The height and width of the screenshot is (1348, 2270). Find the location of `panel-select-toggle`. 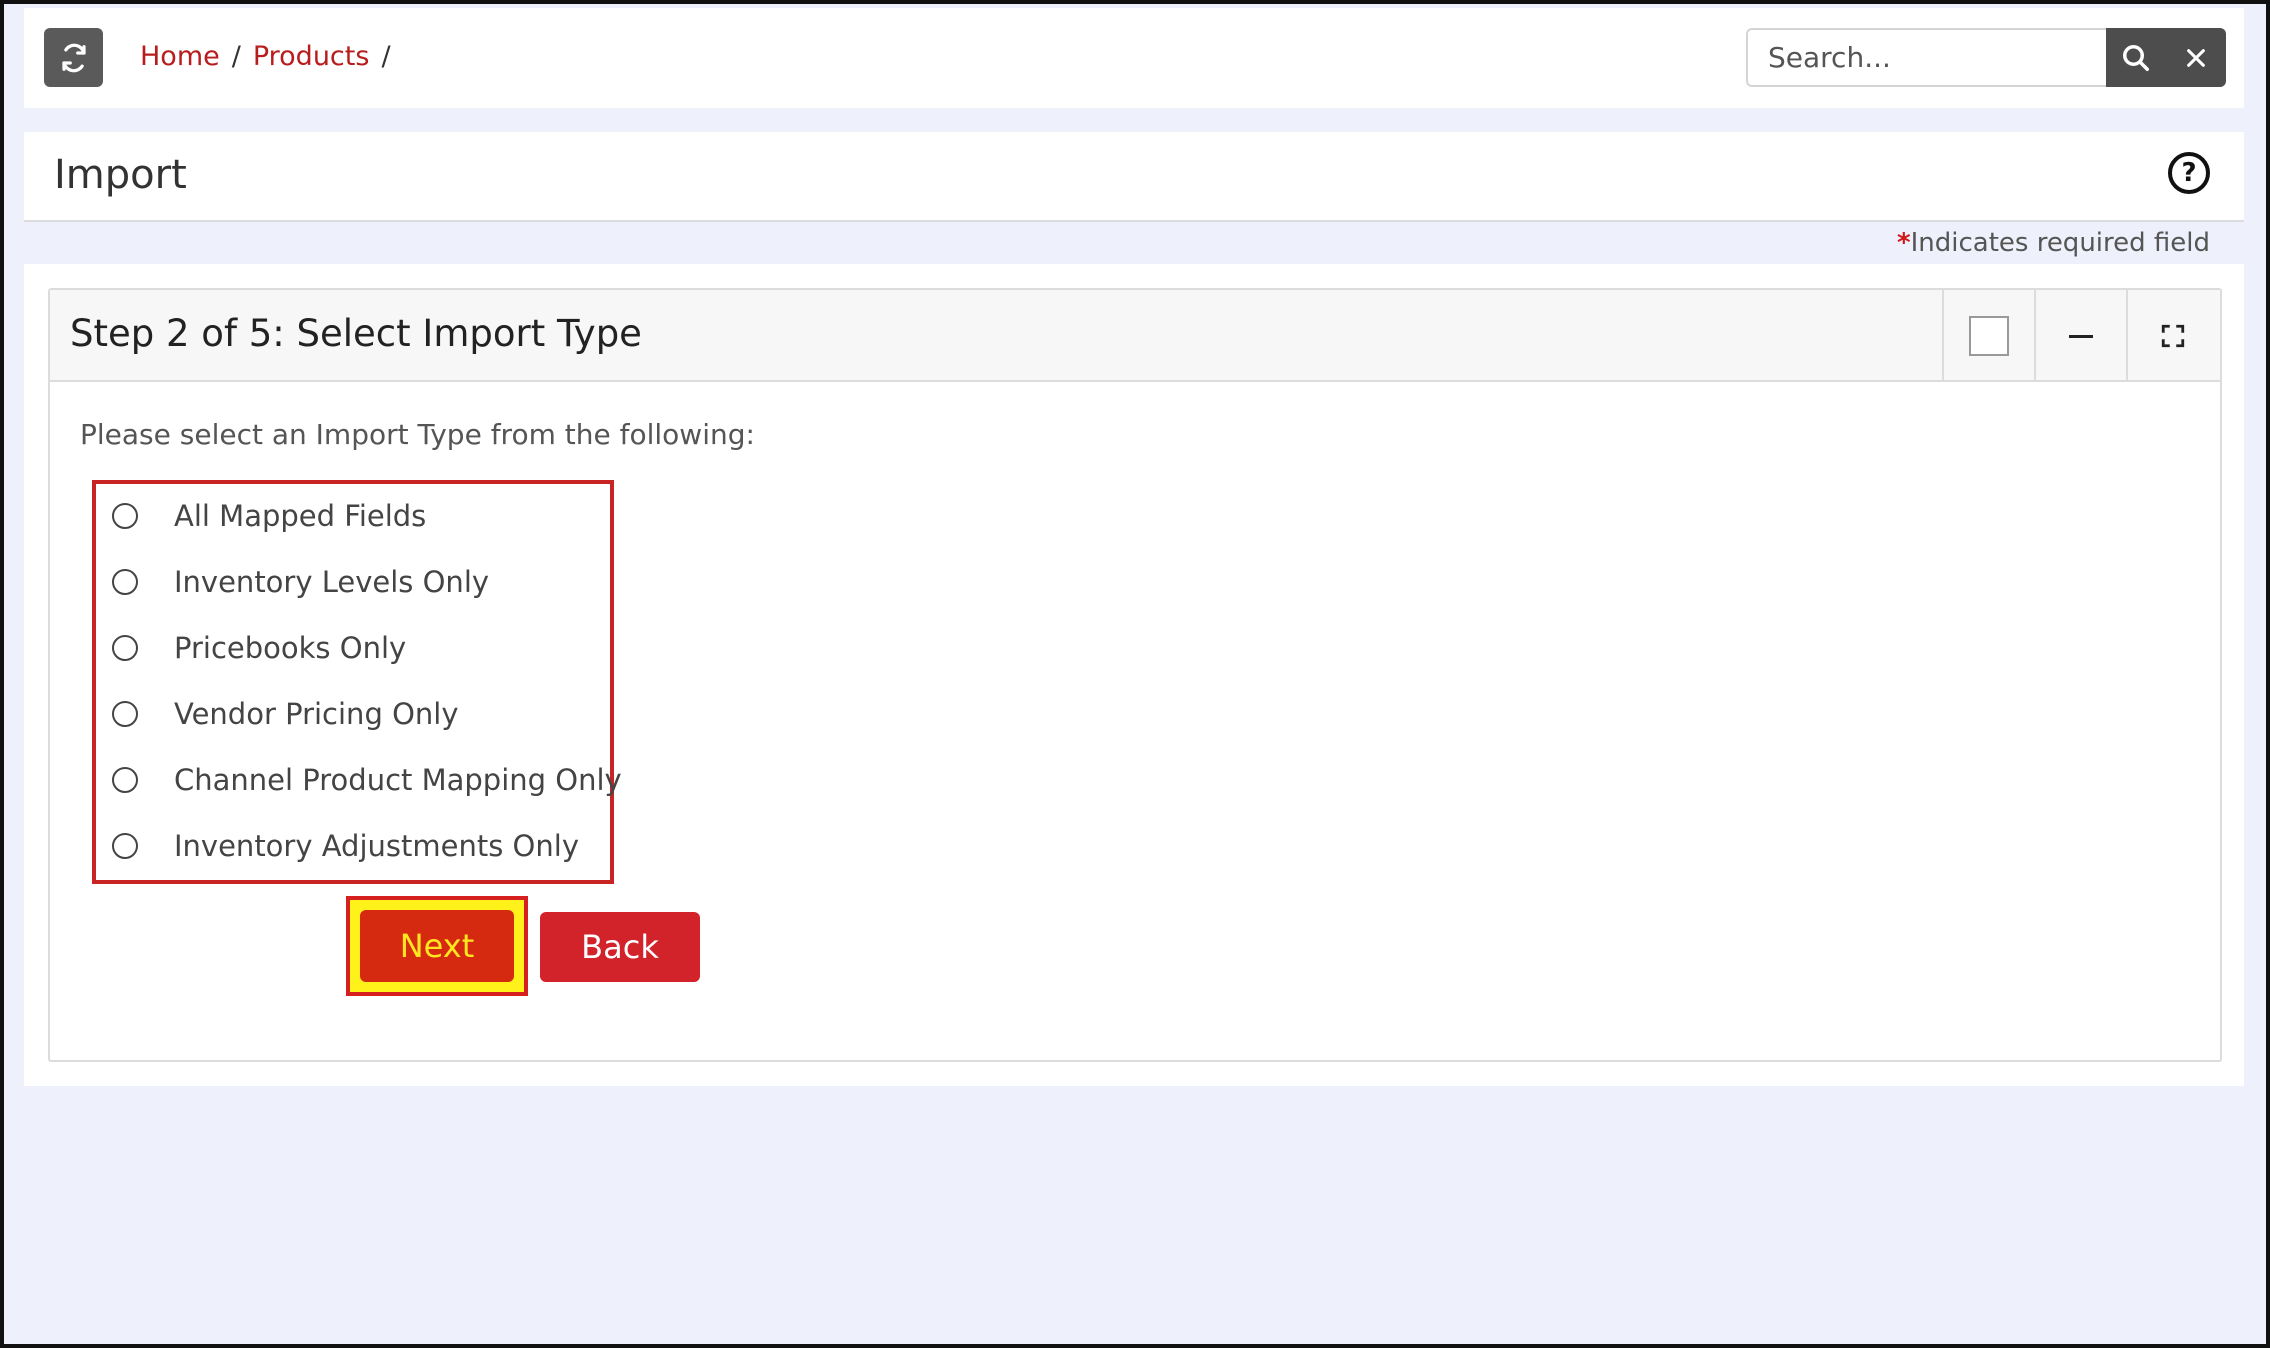

panel-select-toggle is located at coordinates (1988, 336).